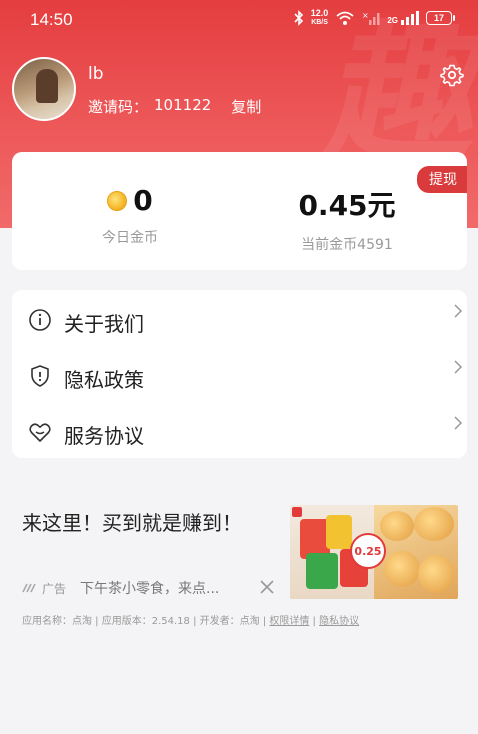 The height and width of the screenshot is (734, 478). I want to click on signal-strong-icon: 2G, so click(403, 18).